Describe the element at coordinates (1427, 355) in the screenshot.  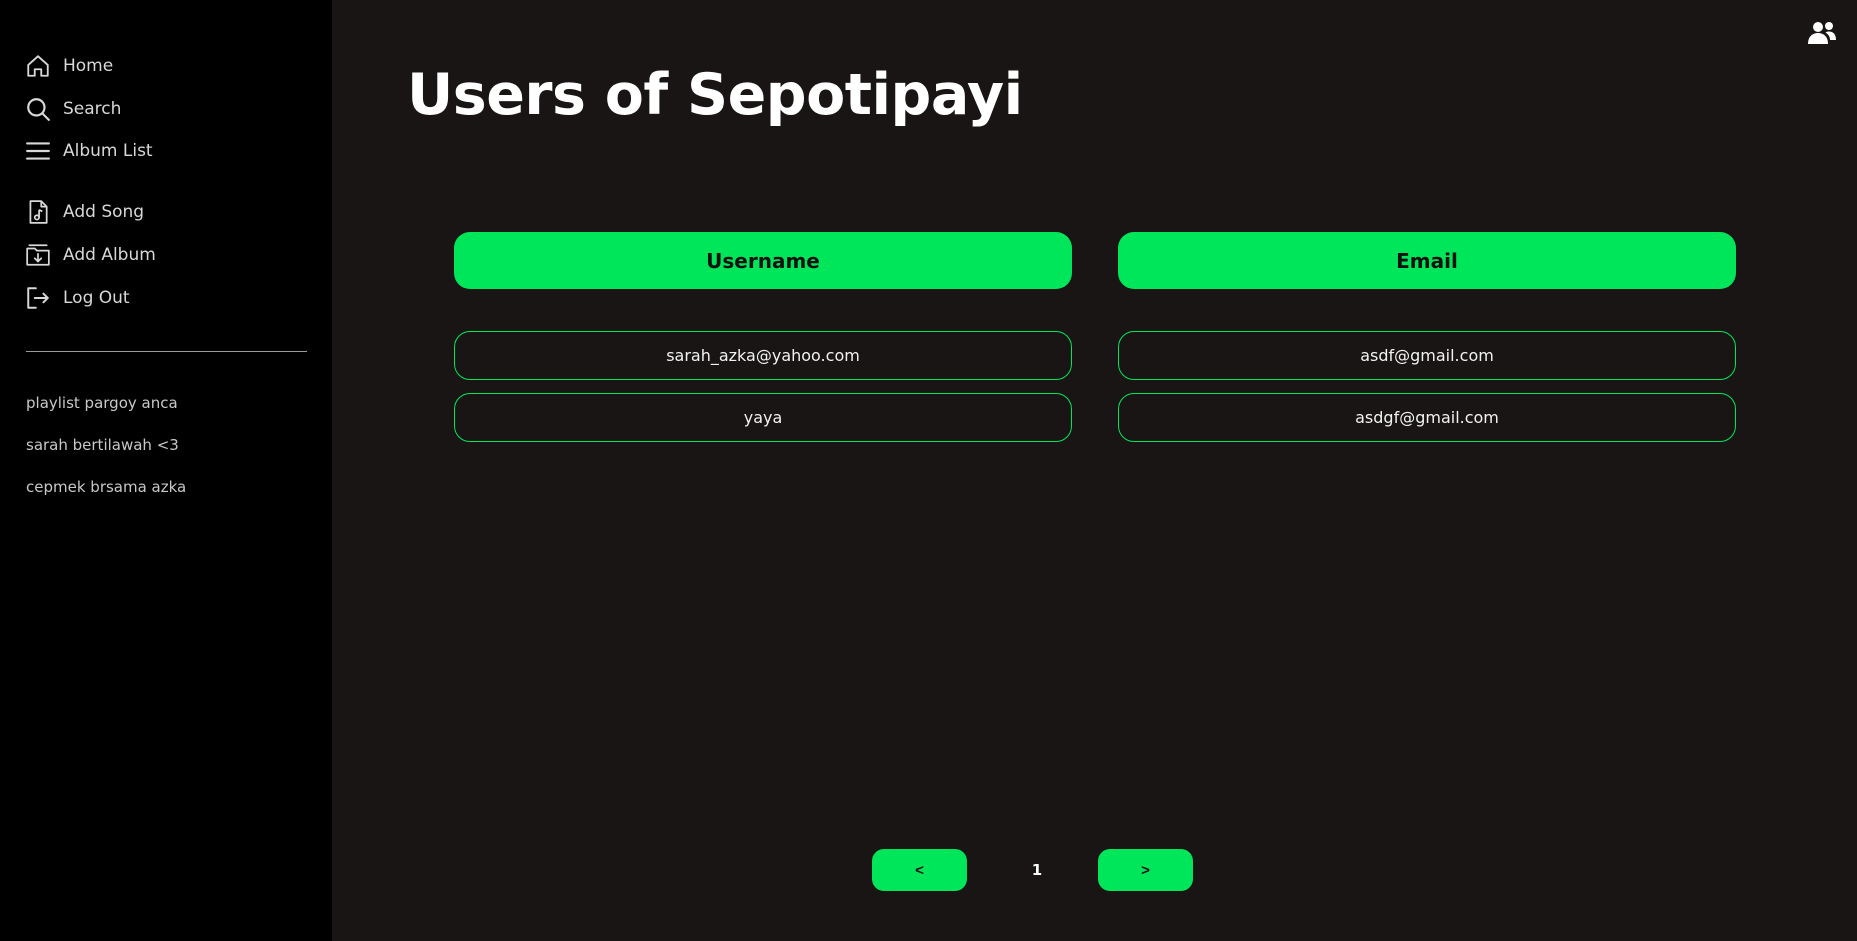
I see `table-cell-email: asdf@gmail.com` at that location.